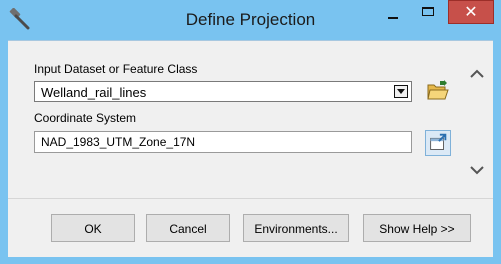  What do you see at coordinates (438, 91) in the screenshot?
I see `folder-open-icon` at bounding box center [438, 91].